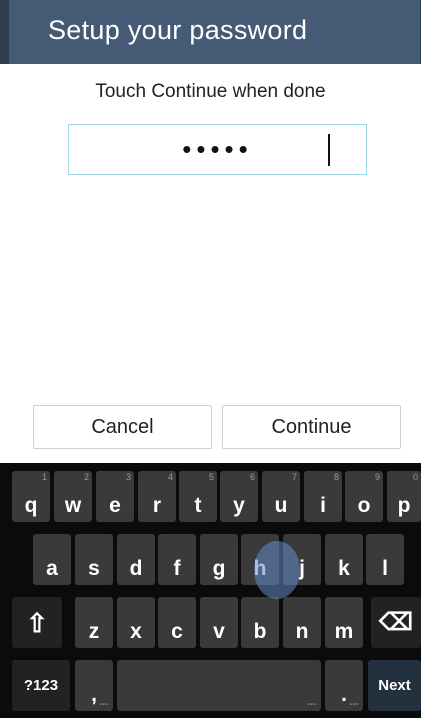 The height and width of the screenshot is (718, 421). I want to click on key-y: 6 y, so click(239, 496).